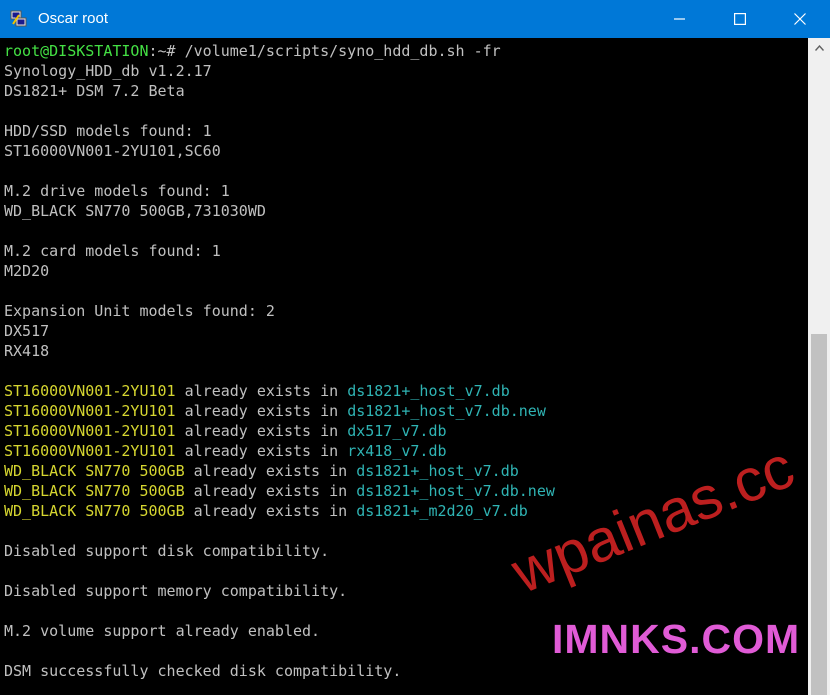 The height and width of the screenshot is (695, 830). What do you see at coordinates (27, 331) in the screenshot?
I see `expansion-model-line: DX517` at bounding box center [27, 331].